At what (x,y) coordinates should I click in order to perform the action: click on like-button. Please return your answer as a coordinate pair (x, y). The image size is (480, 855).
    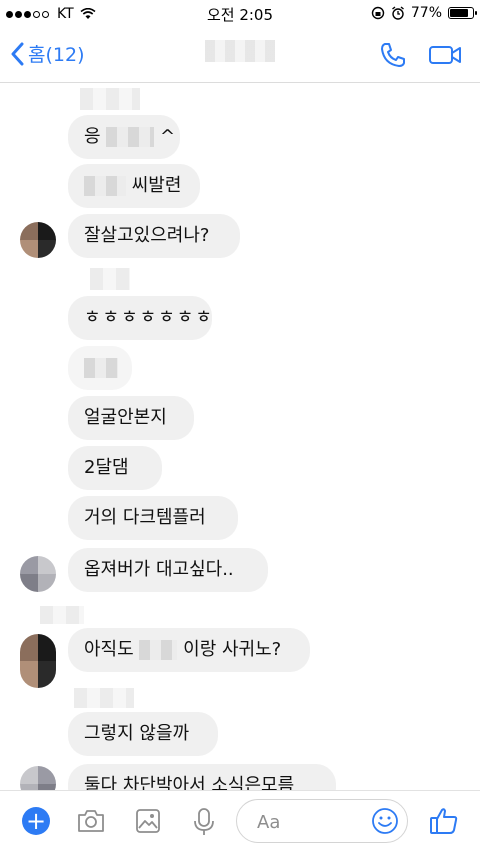
    Looking at the image, I should click on (444, 823).